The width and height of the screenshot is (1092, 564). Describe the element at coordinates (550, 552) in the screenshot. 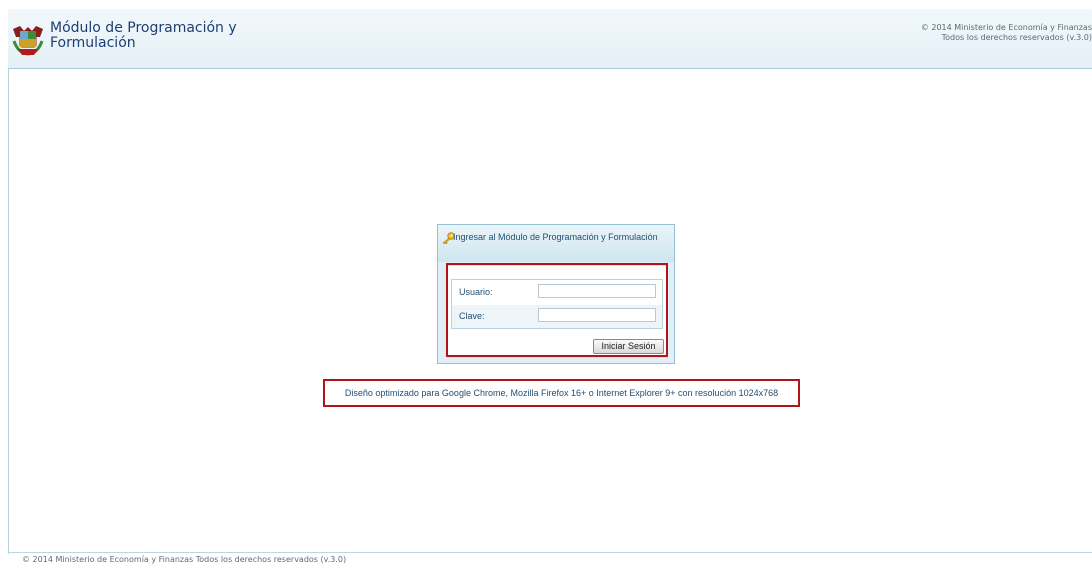

I see `footer-divider` at that location.